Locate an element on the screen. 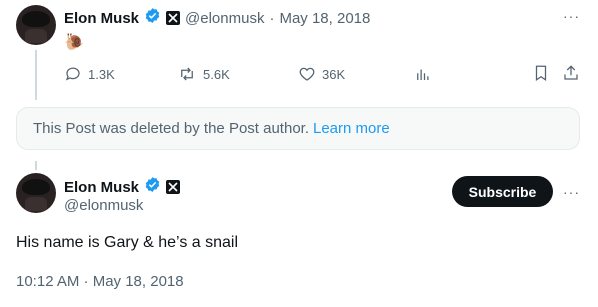 The image size is (598, 307). repost-button: 5.6K is located at coordinates (203, 74).